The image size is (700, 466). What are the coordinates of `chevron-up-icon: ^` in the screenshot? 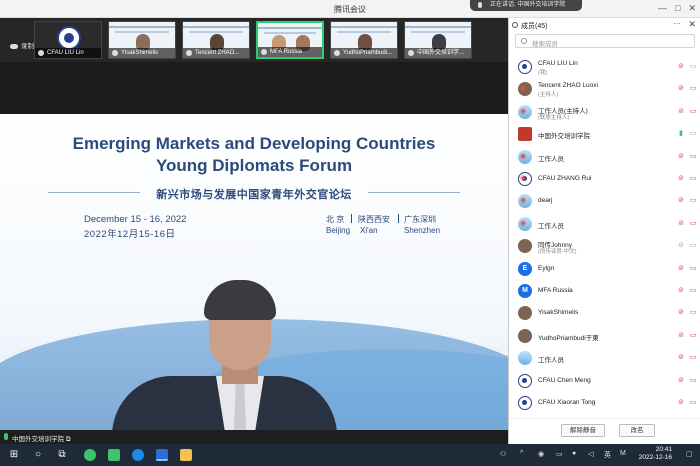 It's located at (521, 453).